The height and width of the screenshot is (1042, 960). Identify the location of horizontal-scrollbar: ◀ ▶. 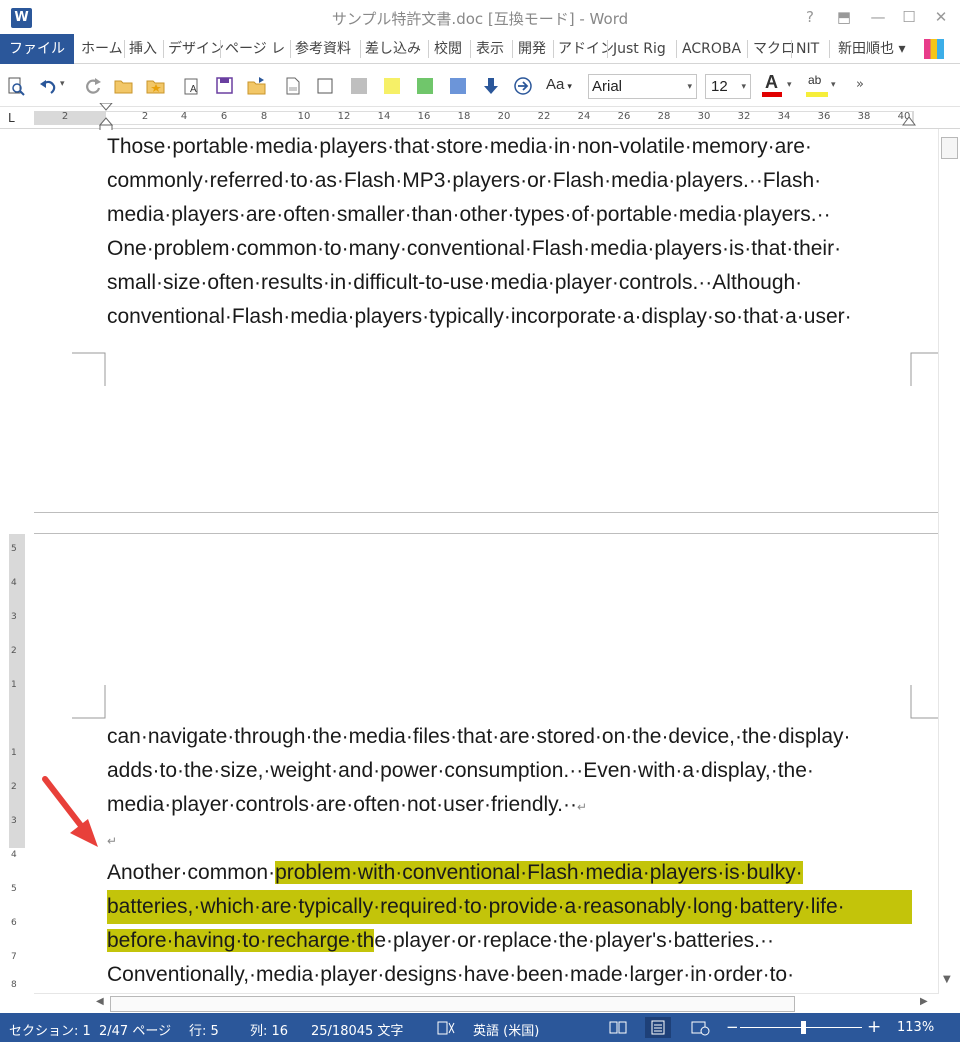
(486, 1003).